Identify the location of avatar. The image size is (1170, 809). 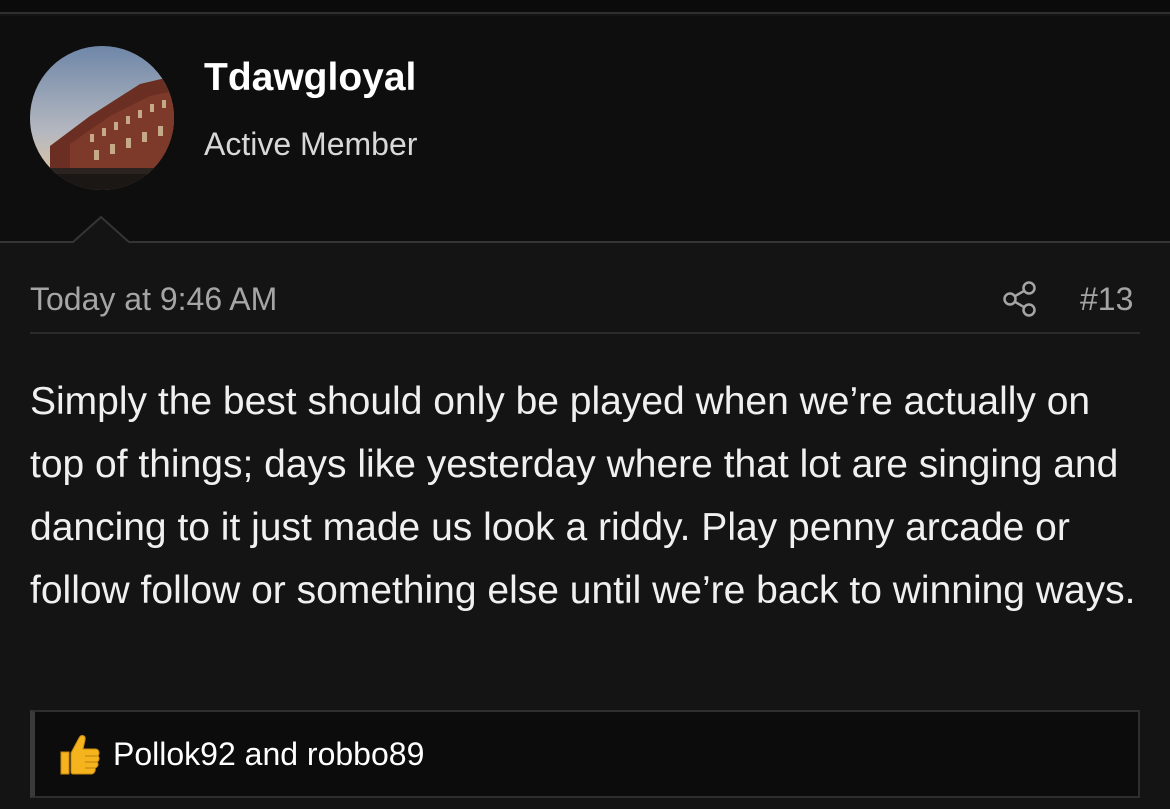
(102, 118).